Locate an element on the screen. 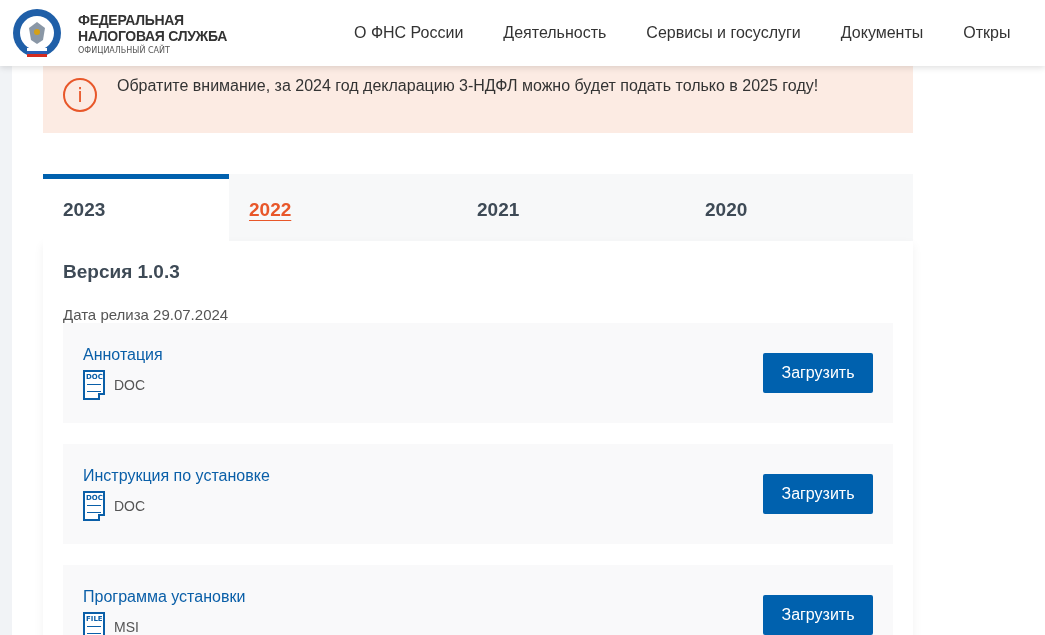 This screenshot has height=635, width=1045. nav-link: Сервисы и госуслуги is located at coordinates (723, 33).